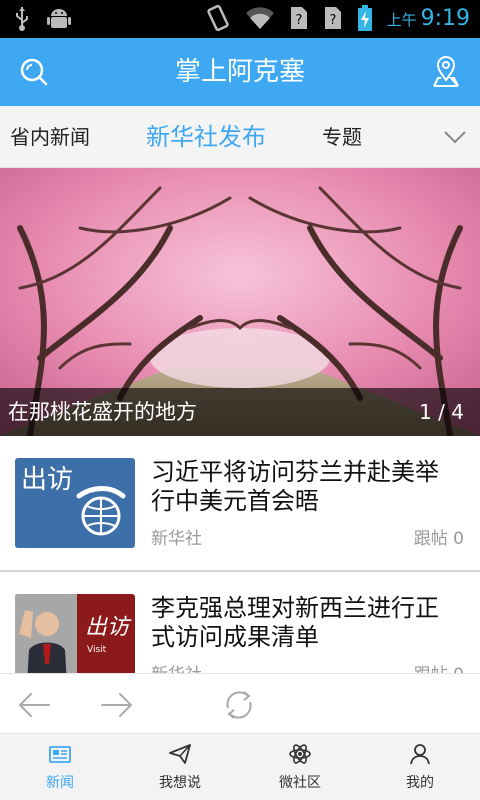  What do you see at coordinates (117, 705) in the screenshot?
I see `forward-arrow-icon` at bounding box center [117, 705].